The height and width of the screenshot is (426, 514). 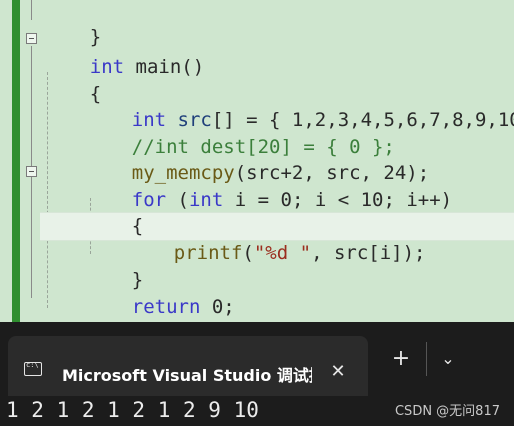 What do you see at coordinates (208, 253) in the screenshot?
I see `function-name: printf` at bounding box center [208, 253].